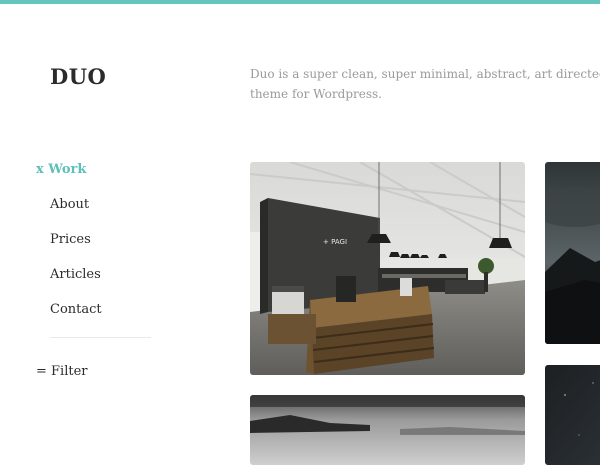 The image size is (600, 465). I want to click on office-wall-sign: + PAGI, so click(335, 242).